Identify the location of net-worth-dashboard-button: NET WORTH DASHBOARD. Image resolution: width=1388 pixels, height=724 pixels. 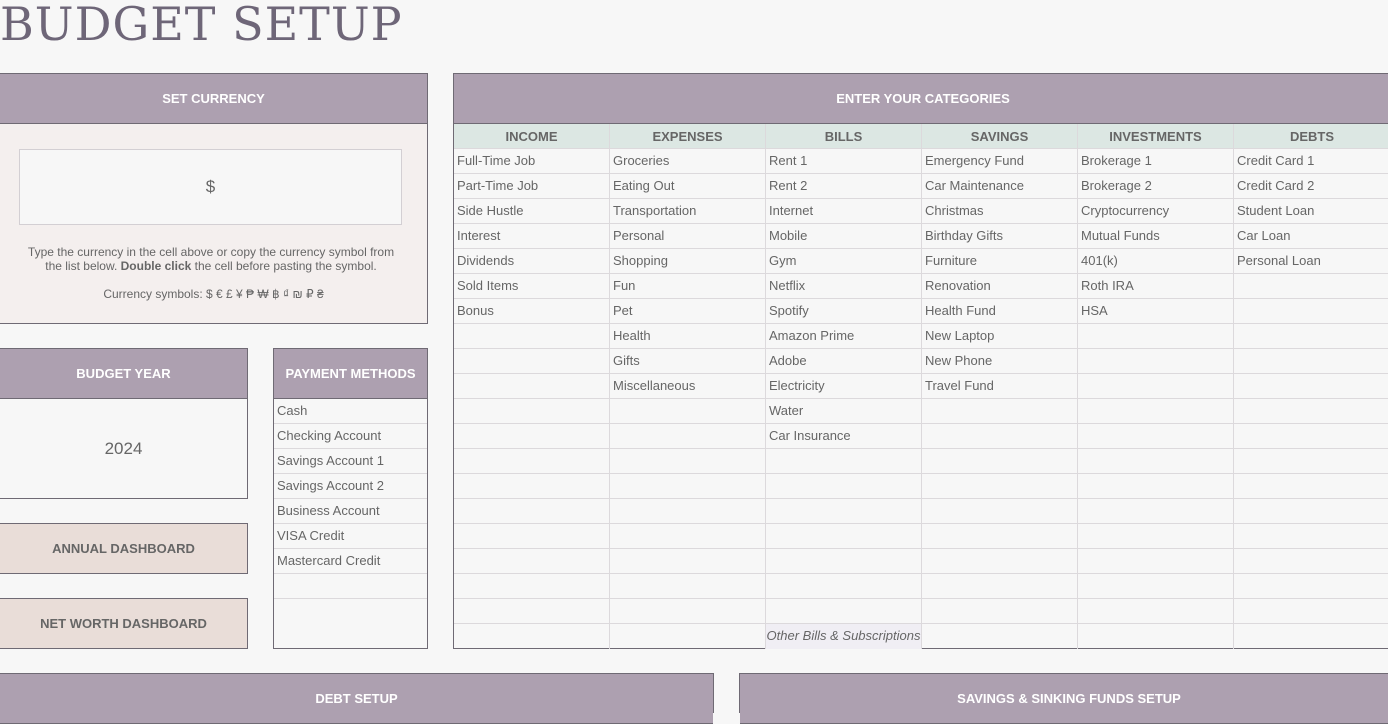
(124, 623).